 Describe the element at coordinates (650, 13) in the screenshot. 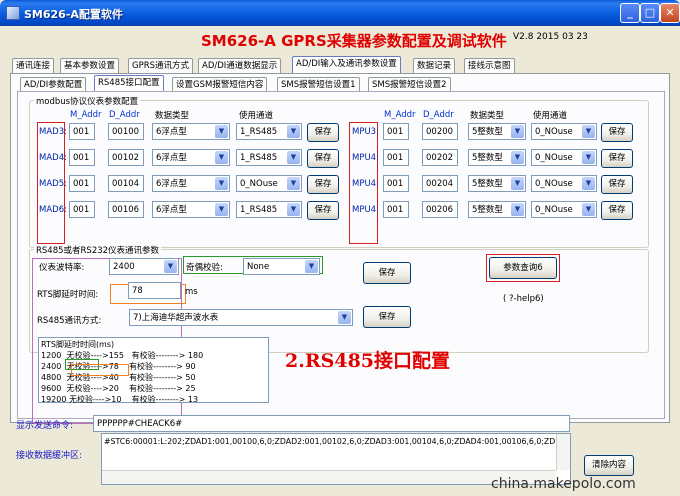

I see `maximize-button: □` at that location.